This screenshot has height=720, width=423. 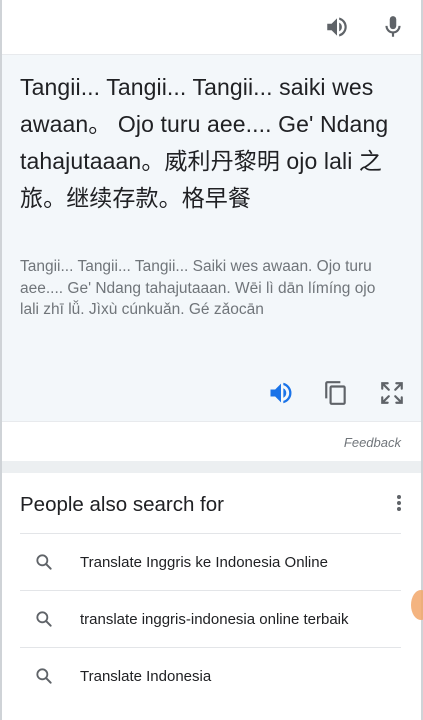 I want to click on related-search-label: Translate Inggris ke Indonesia Online, so click(x=204, y=562).